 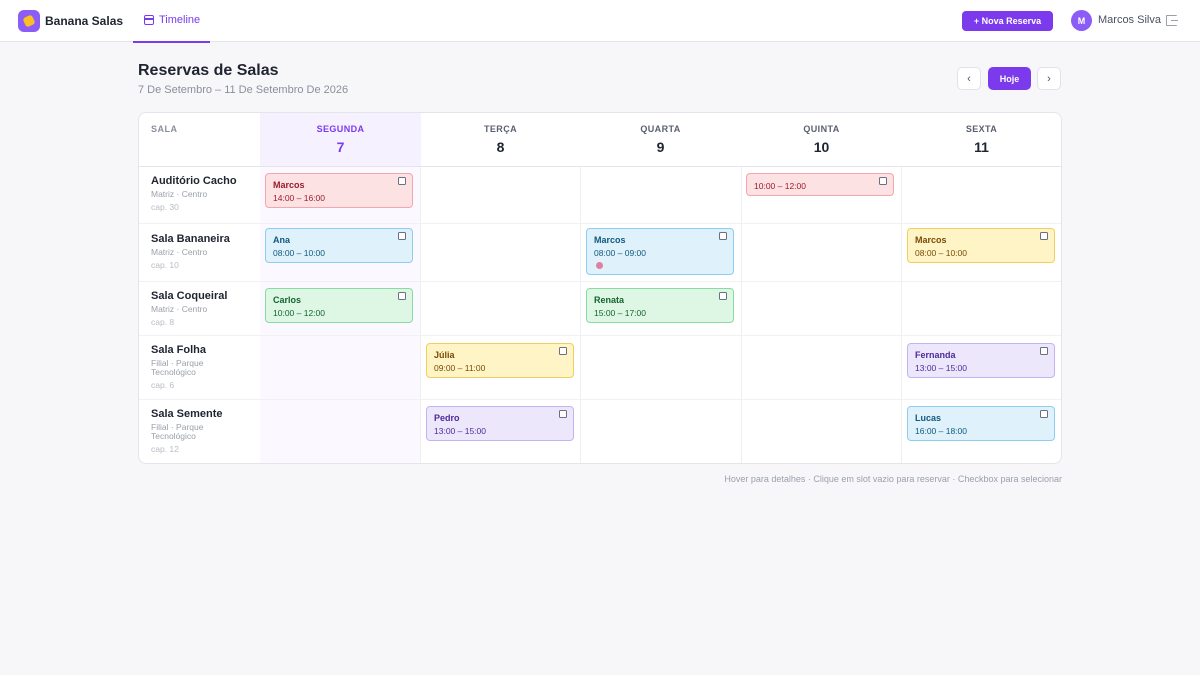 What do you see at coordinates (164, 129) in the screenshot?
I see `room-column-header: SALA` at bounding box center [164, 129].